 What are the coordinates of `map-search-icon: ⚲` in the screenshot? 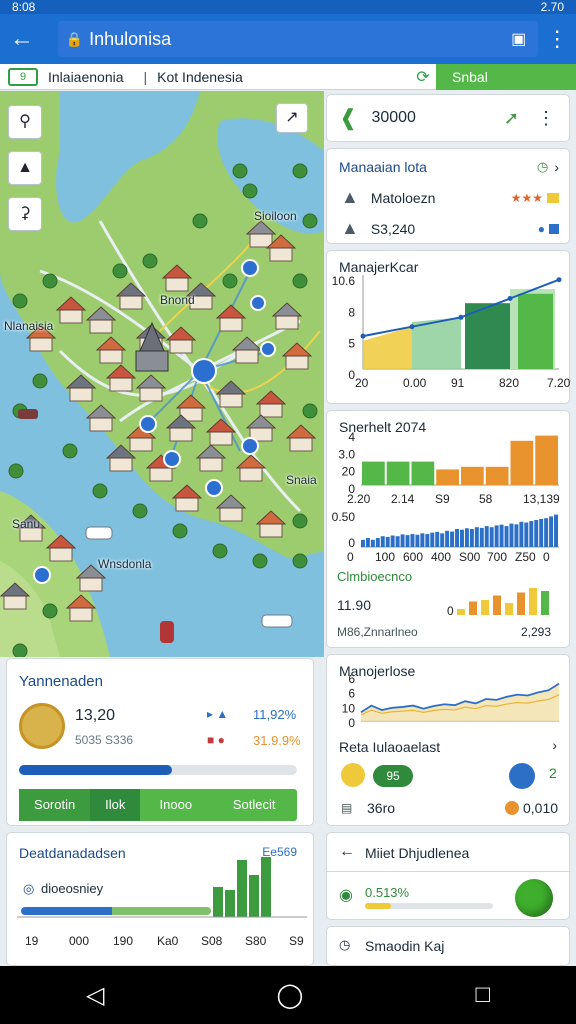 It's located at (25, 122).